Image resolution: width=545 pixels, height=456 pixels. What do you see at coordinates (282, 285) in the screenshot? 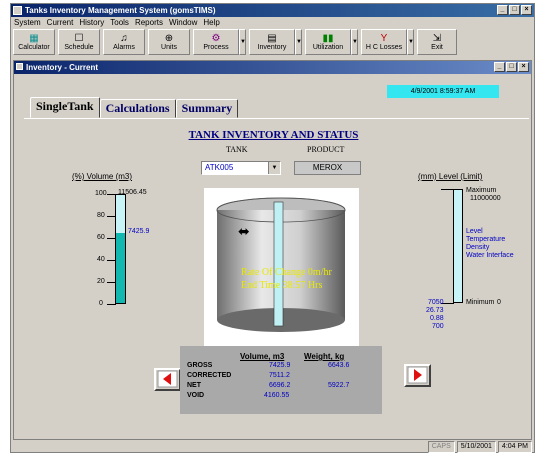
I see `end-time-text: End Time 38:57 Hrs` at bounding box center [282, 285].